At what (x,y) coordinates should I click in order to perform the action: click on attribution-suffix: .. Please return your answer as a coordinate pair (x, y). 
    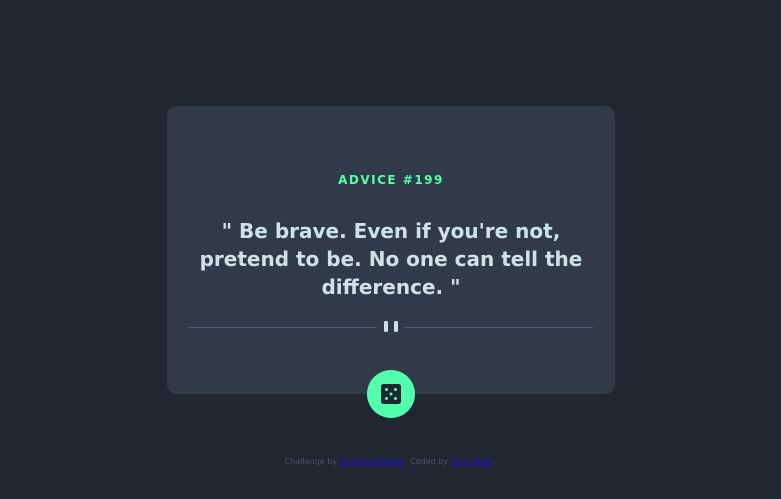
    Looking at the image, I should click on (495, 461).